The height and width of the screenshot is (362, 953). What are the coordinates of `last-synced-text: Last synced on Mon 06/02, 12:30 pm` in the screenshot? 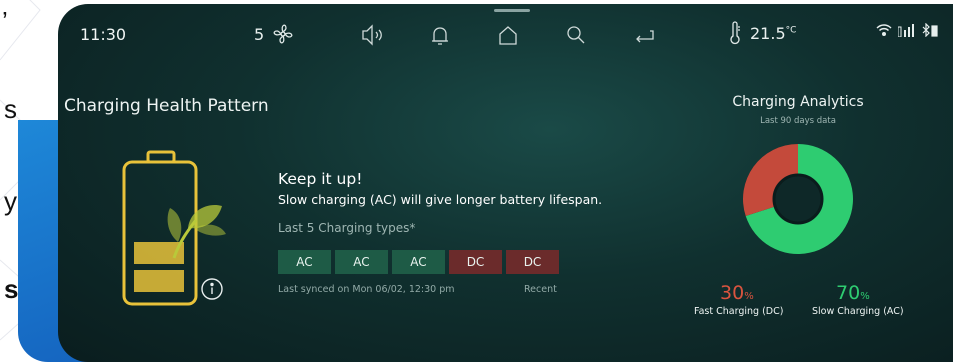 It's located at (366, 289).